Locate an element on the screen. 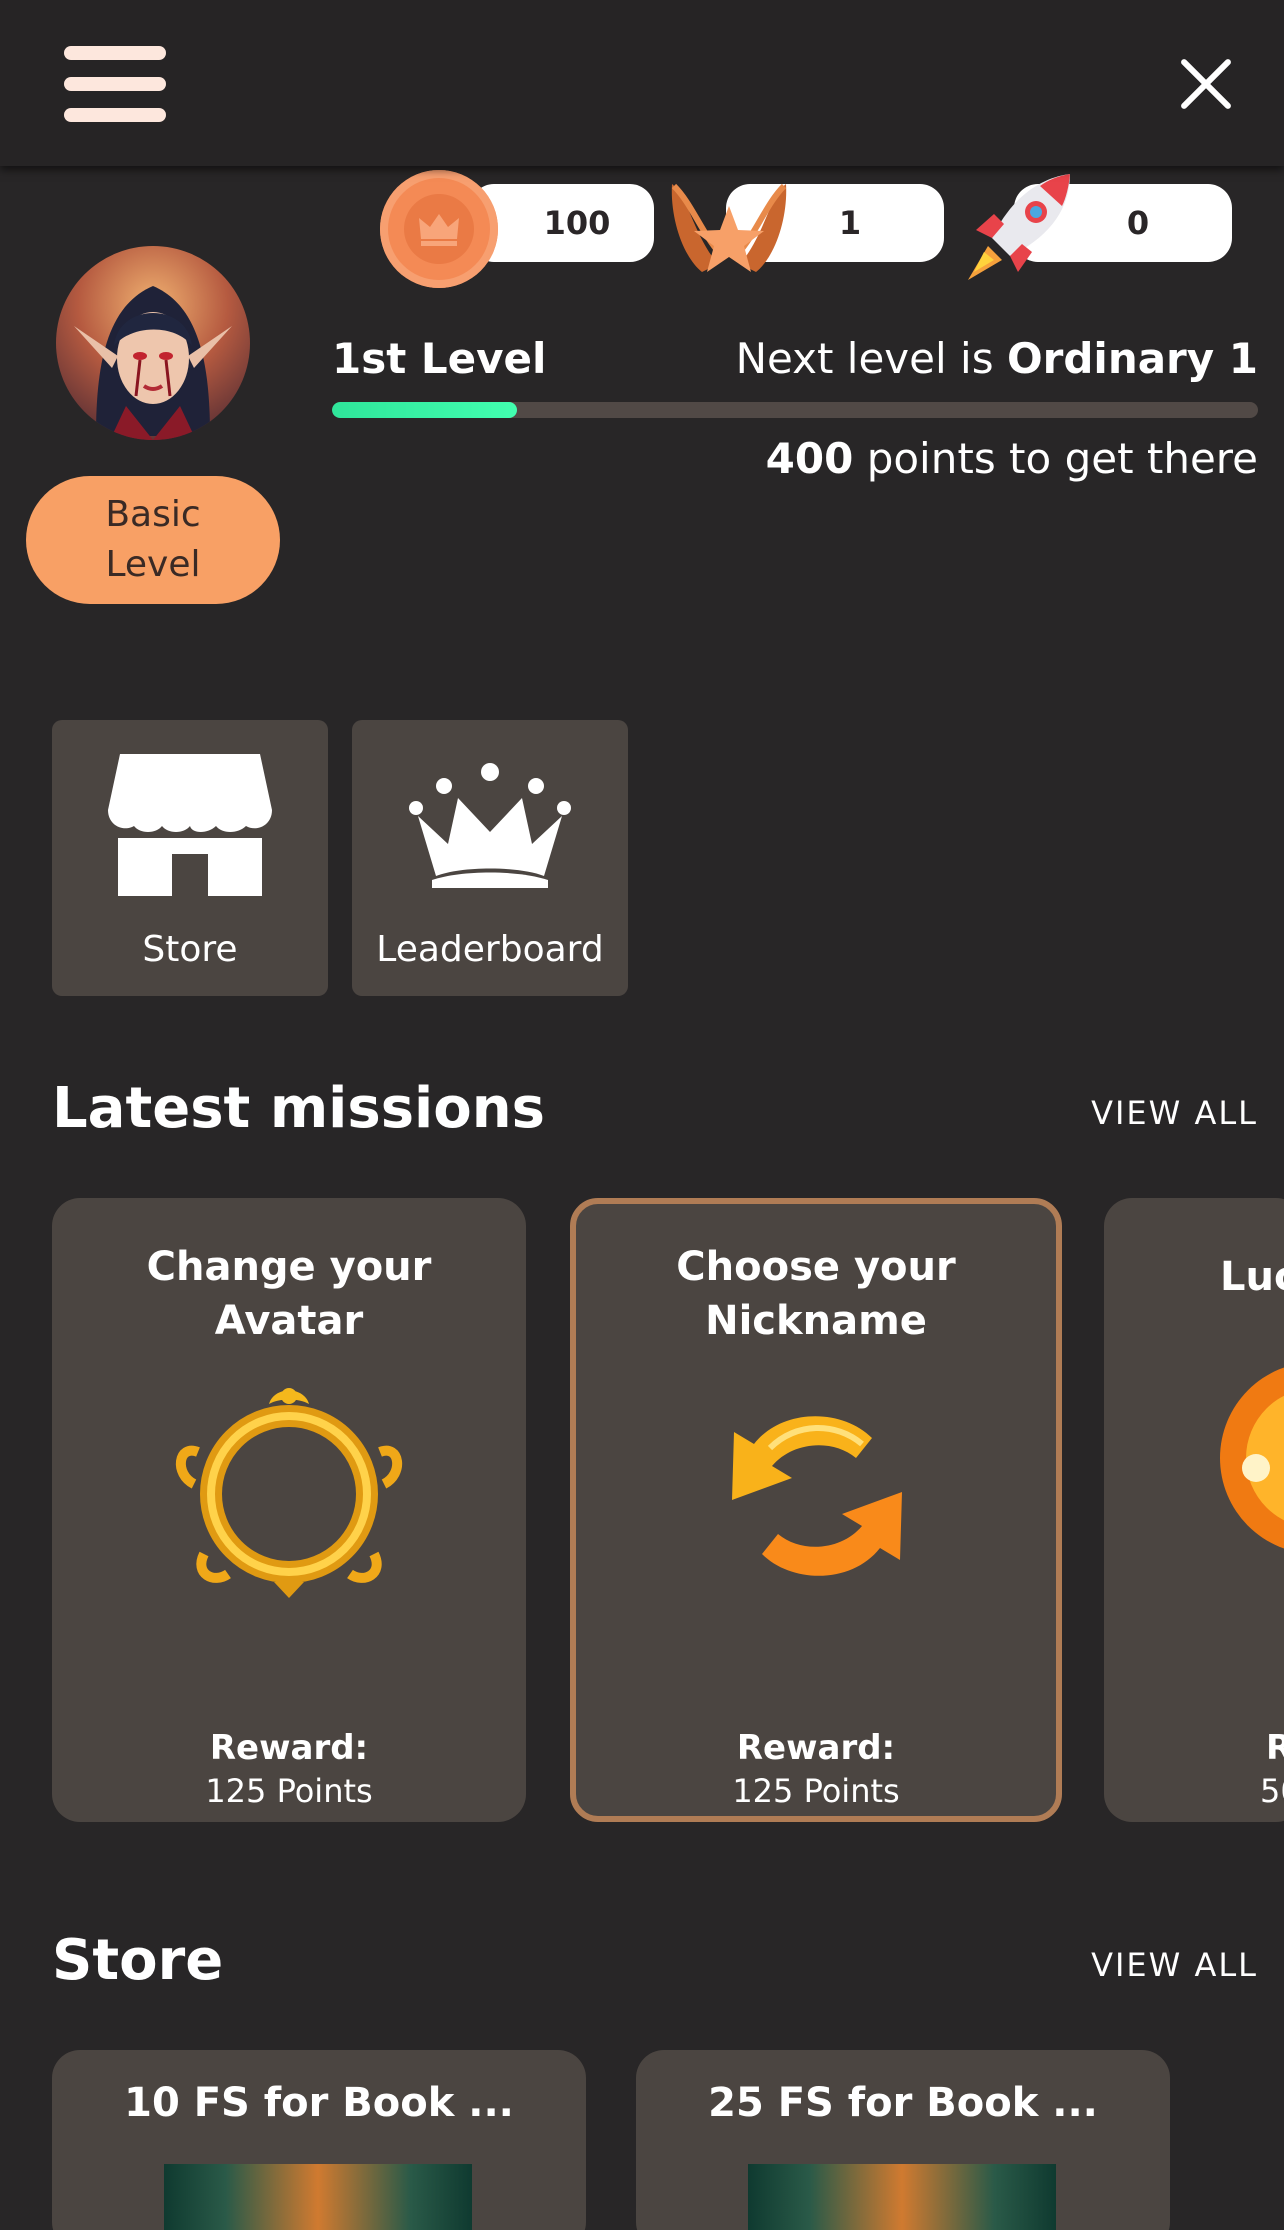 The height and width of the screenshot is (2230, 1284). points-needed-suffix: points to get there is located at coordinates (1062, 458).